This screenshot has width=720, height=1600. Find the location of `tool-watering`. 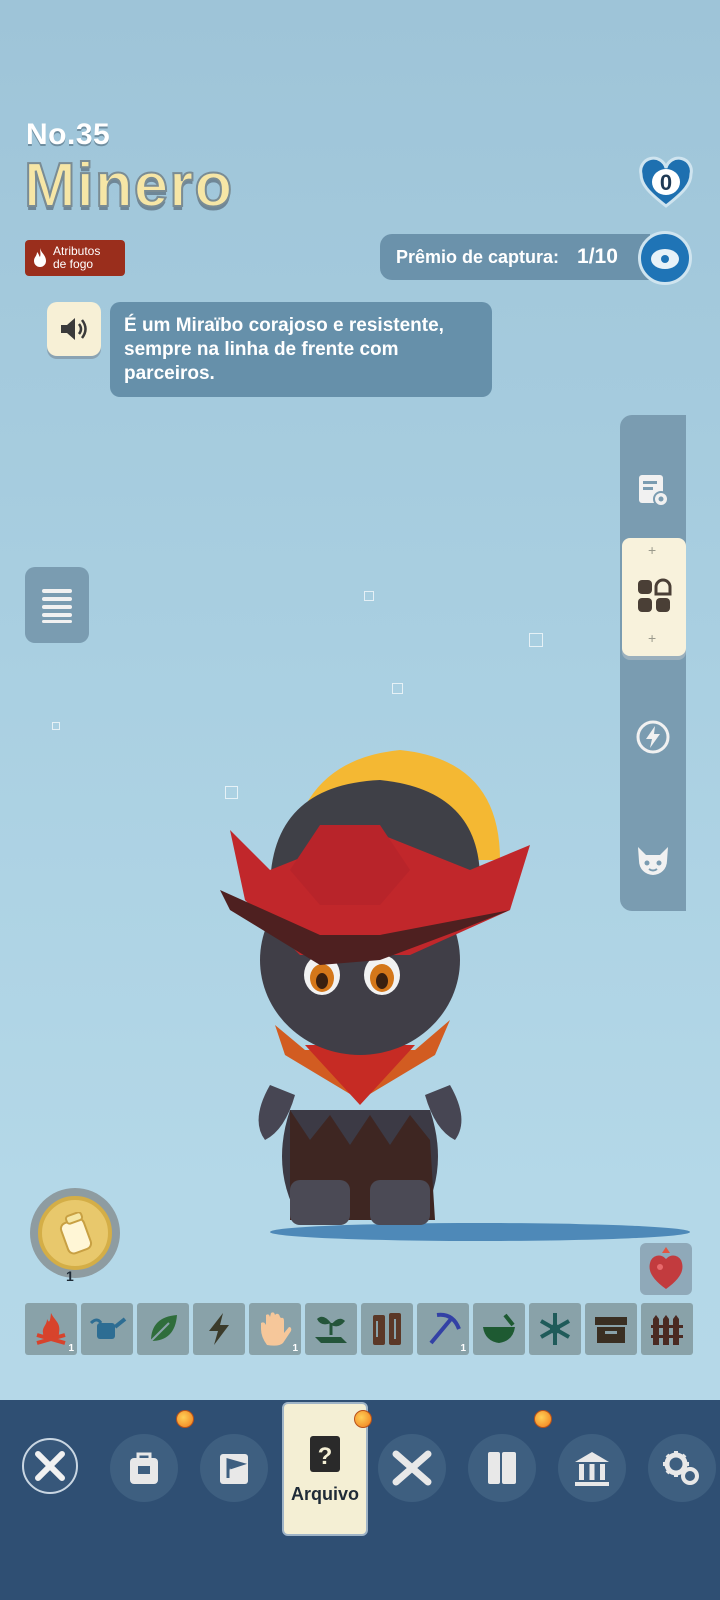

tool-watering is located at coordinates (107, 1329).